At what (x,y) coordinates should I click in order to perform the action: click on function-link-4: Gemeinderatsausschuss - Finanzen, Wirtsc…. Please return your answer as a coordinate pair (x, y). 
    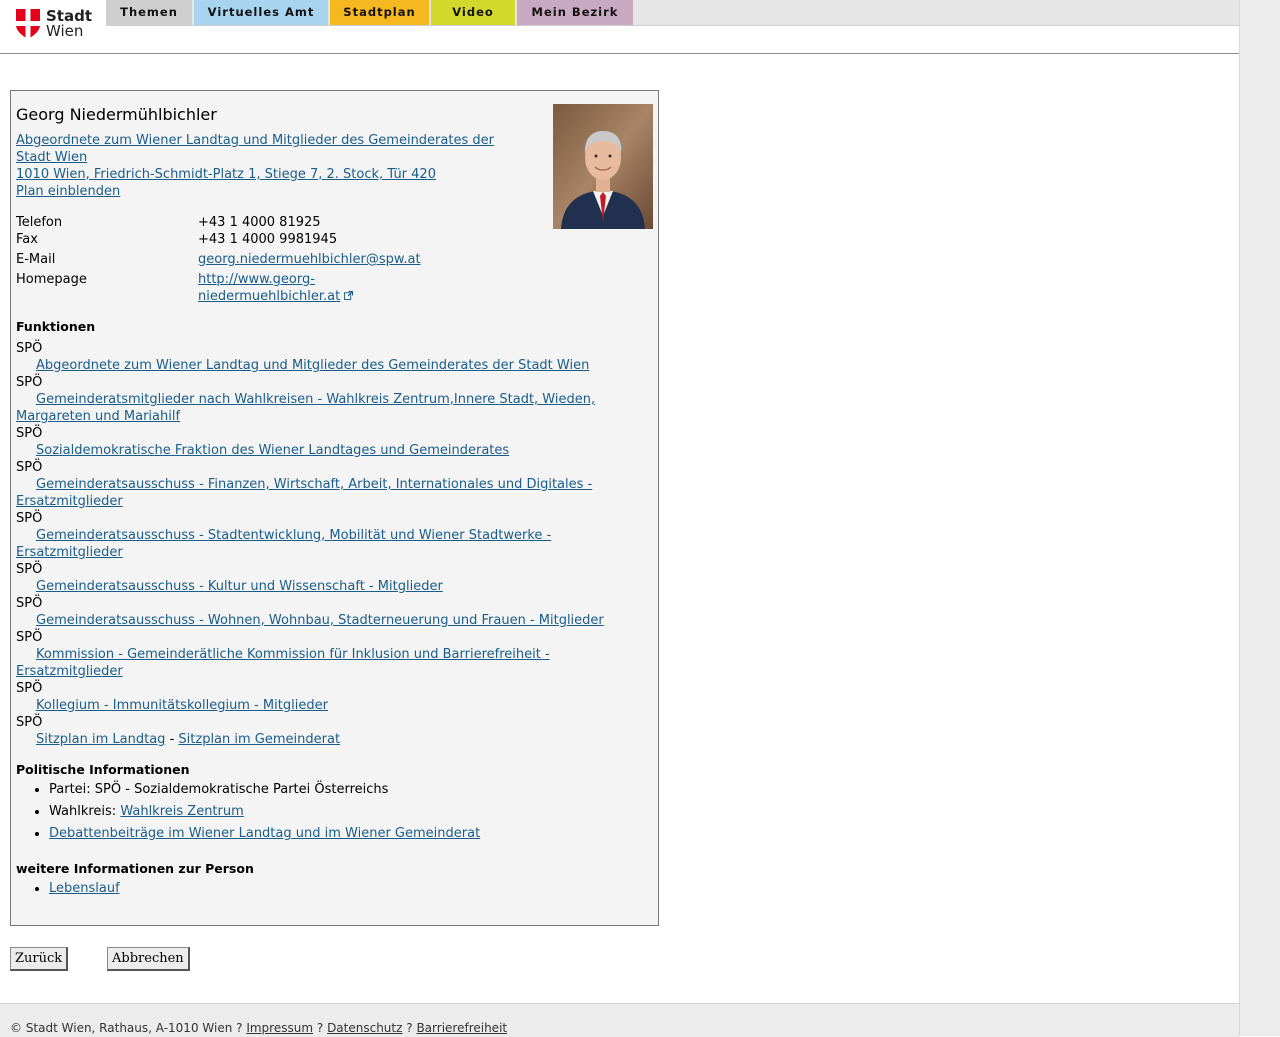
    Looking at the image, I should click on (314, 484).